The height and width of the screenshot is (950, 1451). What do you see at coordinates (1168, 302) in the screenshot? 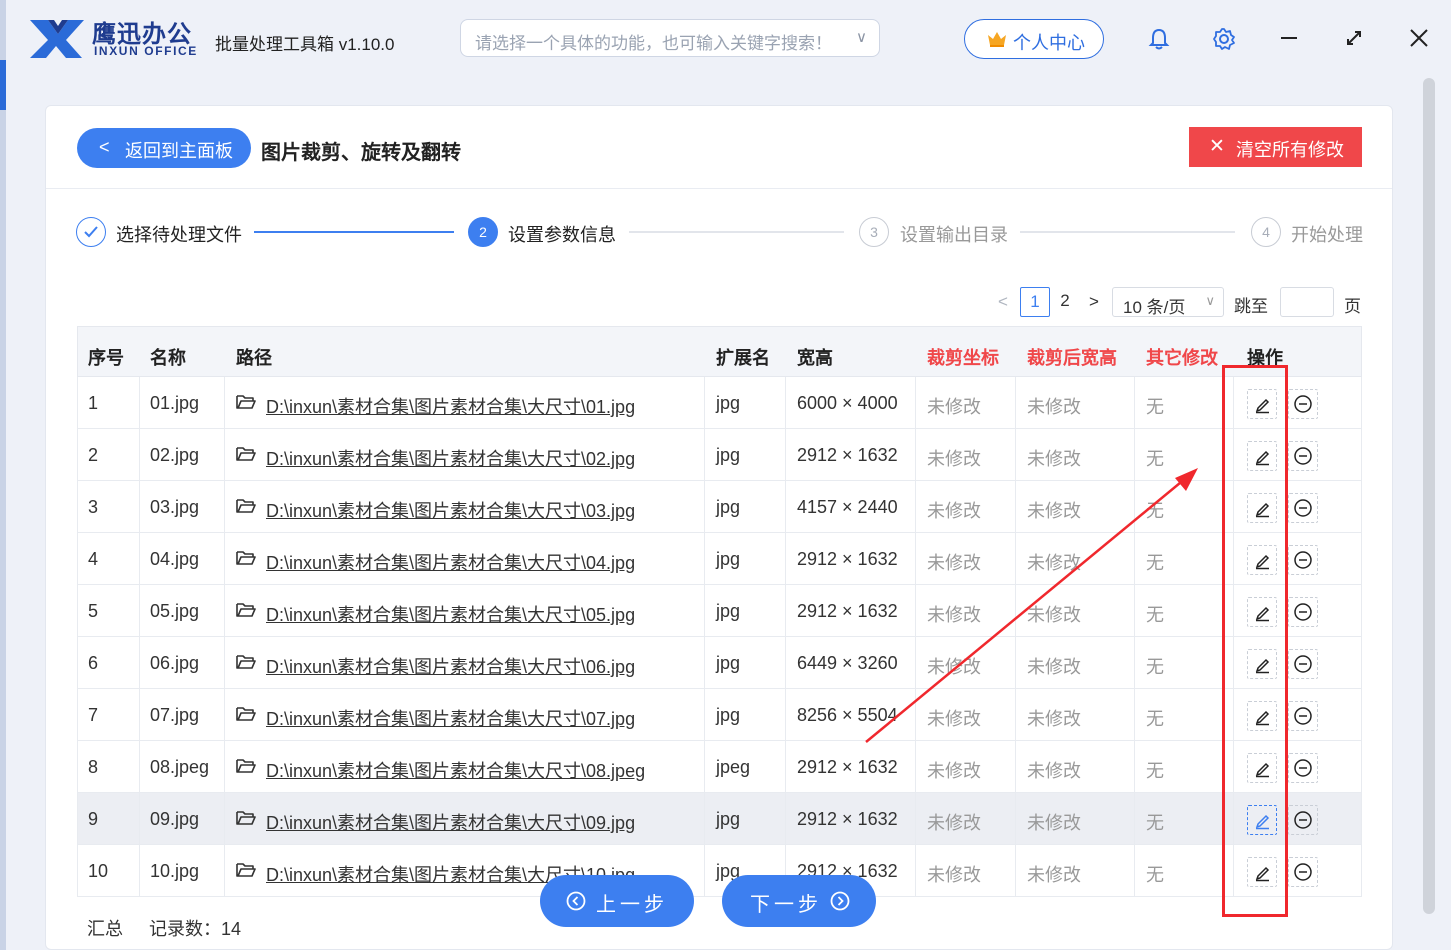
I see `page-size-select: 10 条/页 ∨` at bounding box center [1168, 302].